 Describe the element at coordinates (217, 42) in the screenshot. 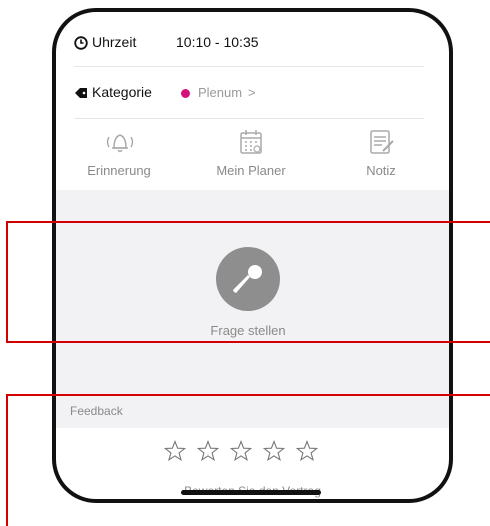

I see `time-value: 10:10 - 10:35` at that location.